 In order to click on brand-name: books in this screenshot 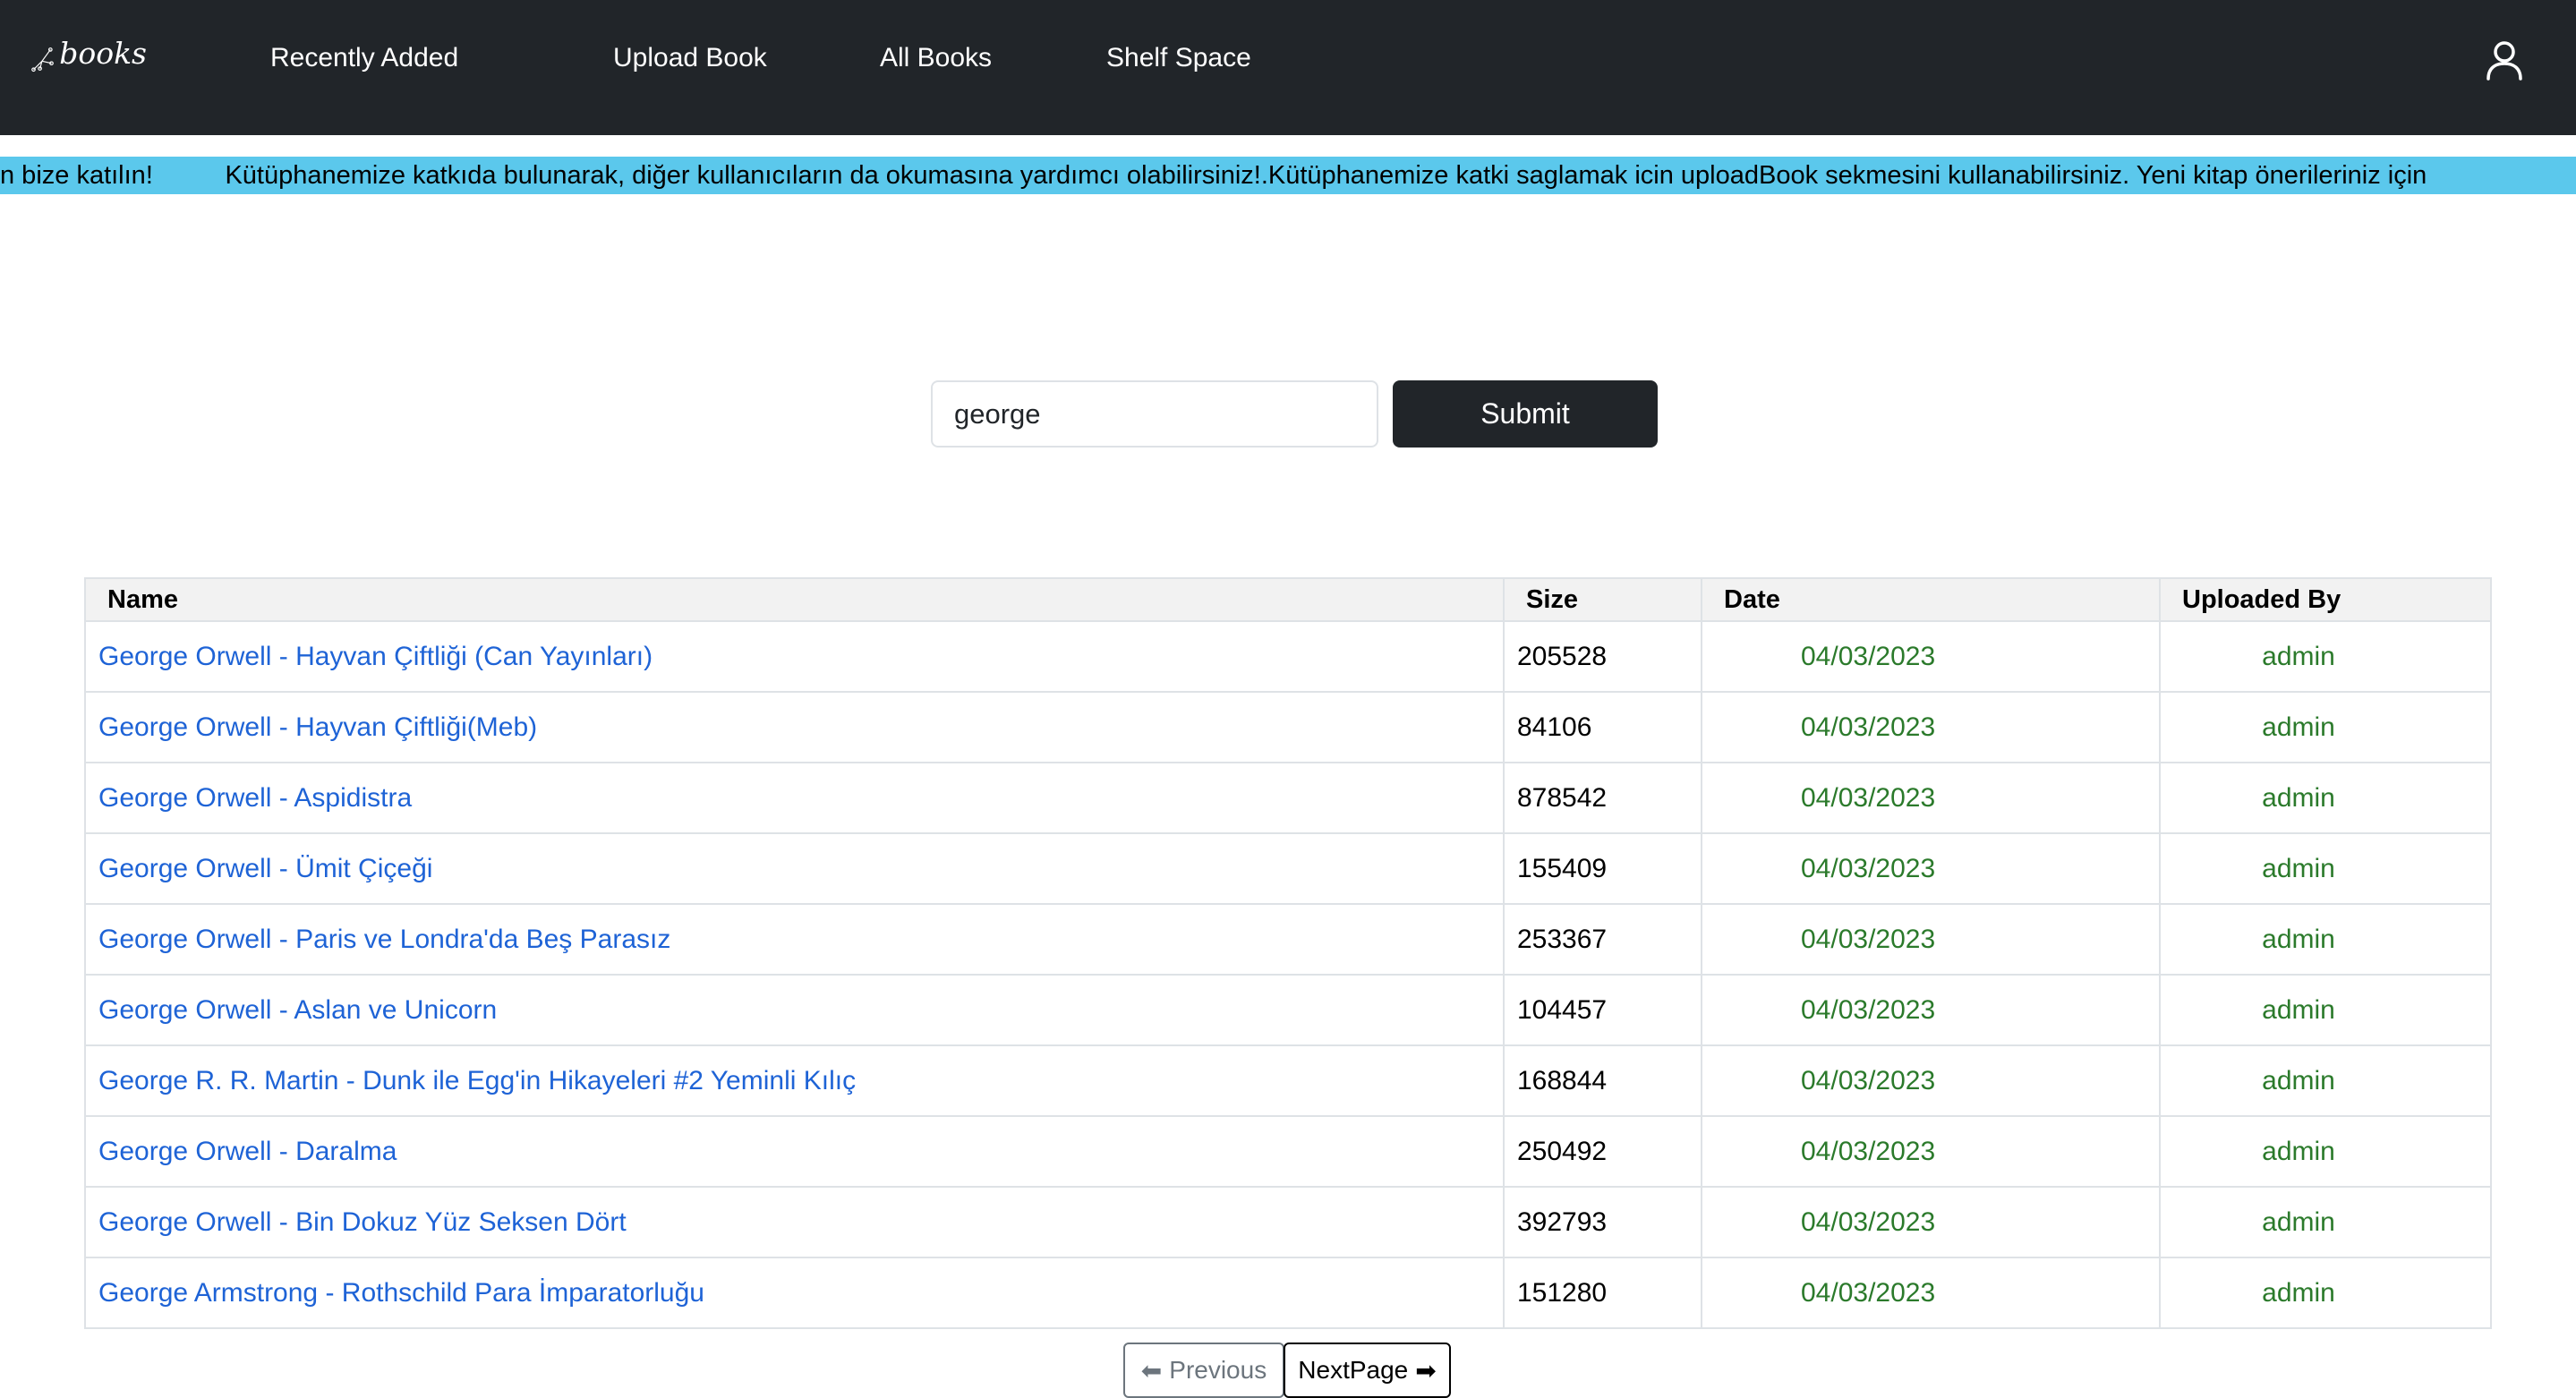, I will do `click(103, 53)`.